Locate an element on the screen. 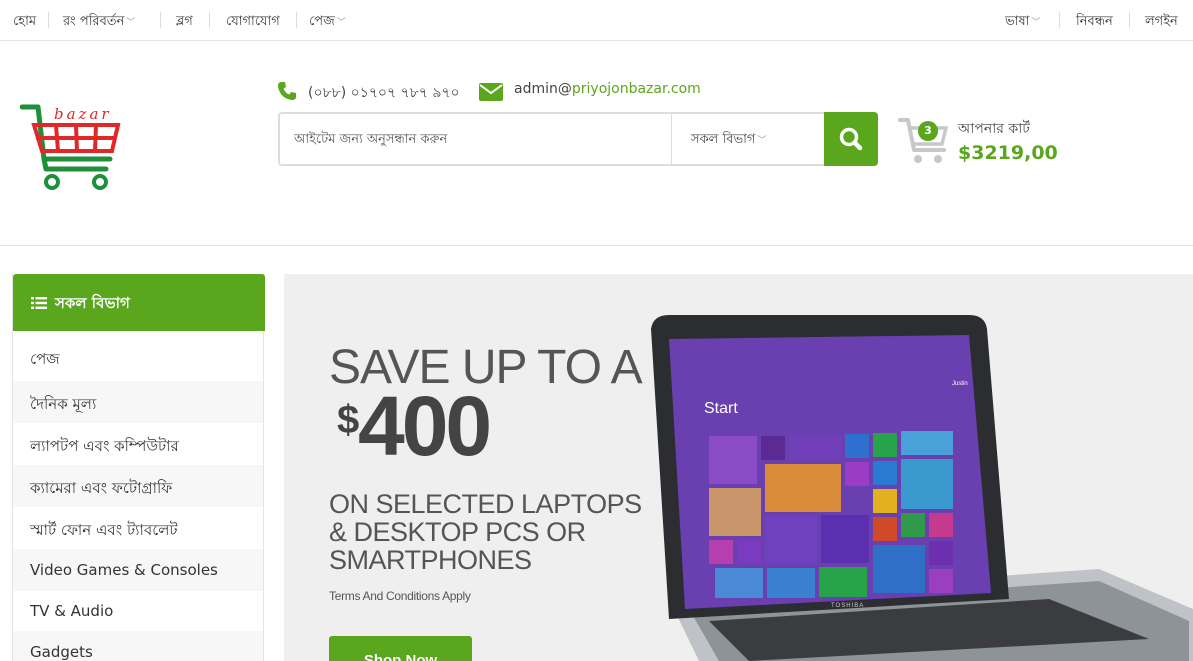 This screenshot has width=1193, height=661. nav-language-menu: ভাষা ﹀ is located at coordinates (1022, 22).